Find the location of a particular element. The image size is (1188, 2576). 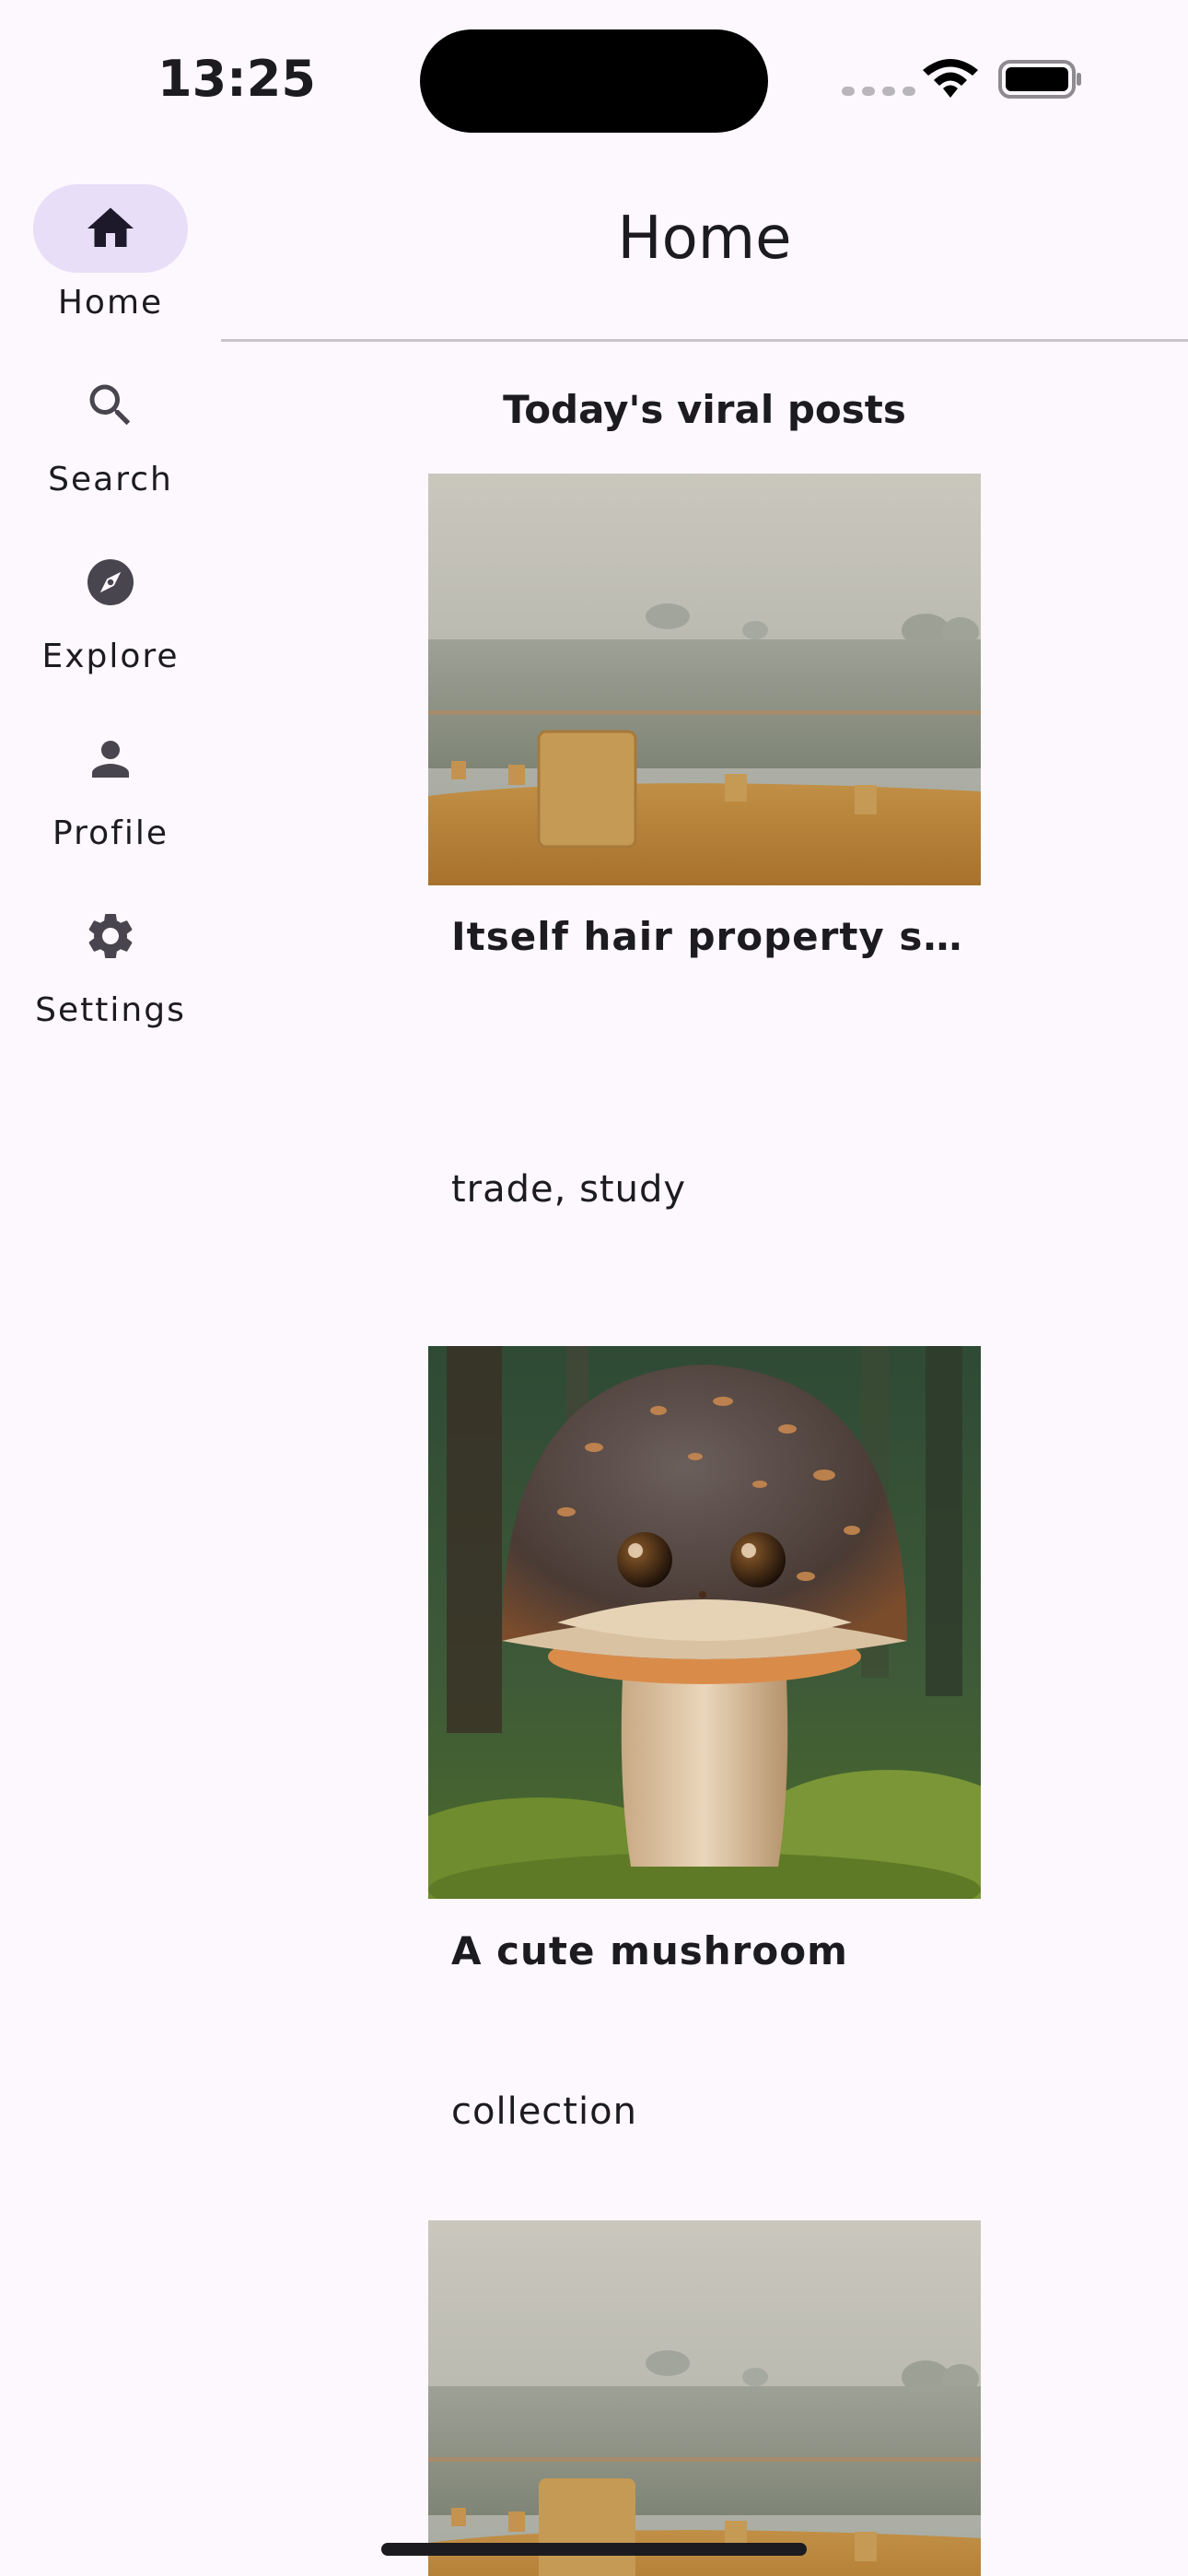

signal-dots-icon is located at coordinates (878, 91).